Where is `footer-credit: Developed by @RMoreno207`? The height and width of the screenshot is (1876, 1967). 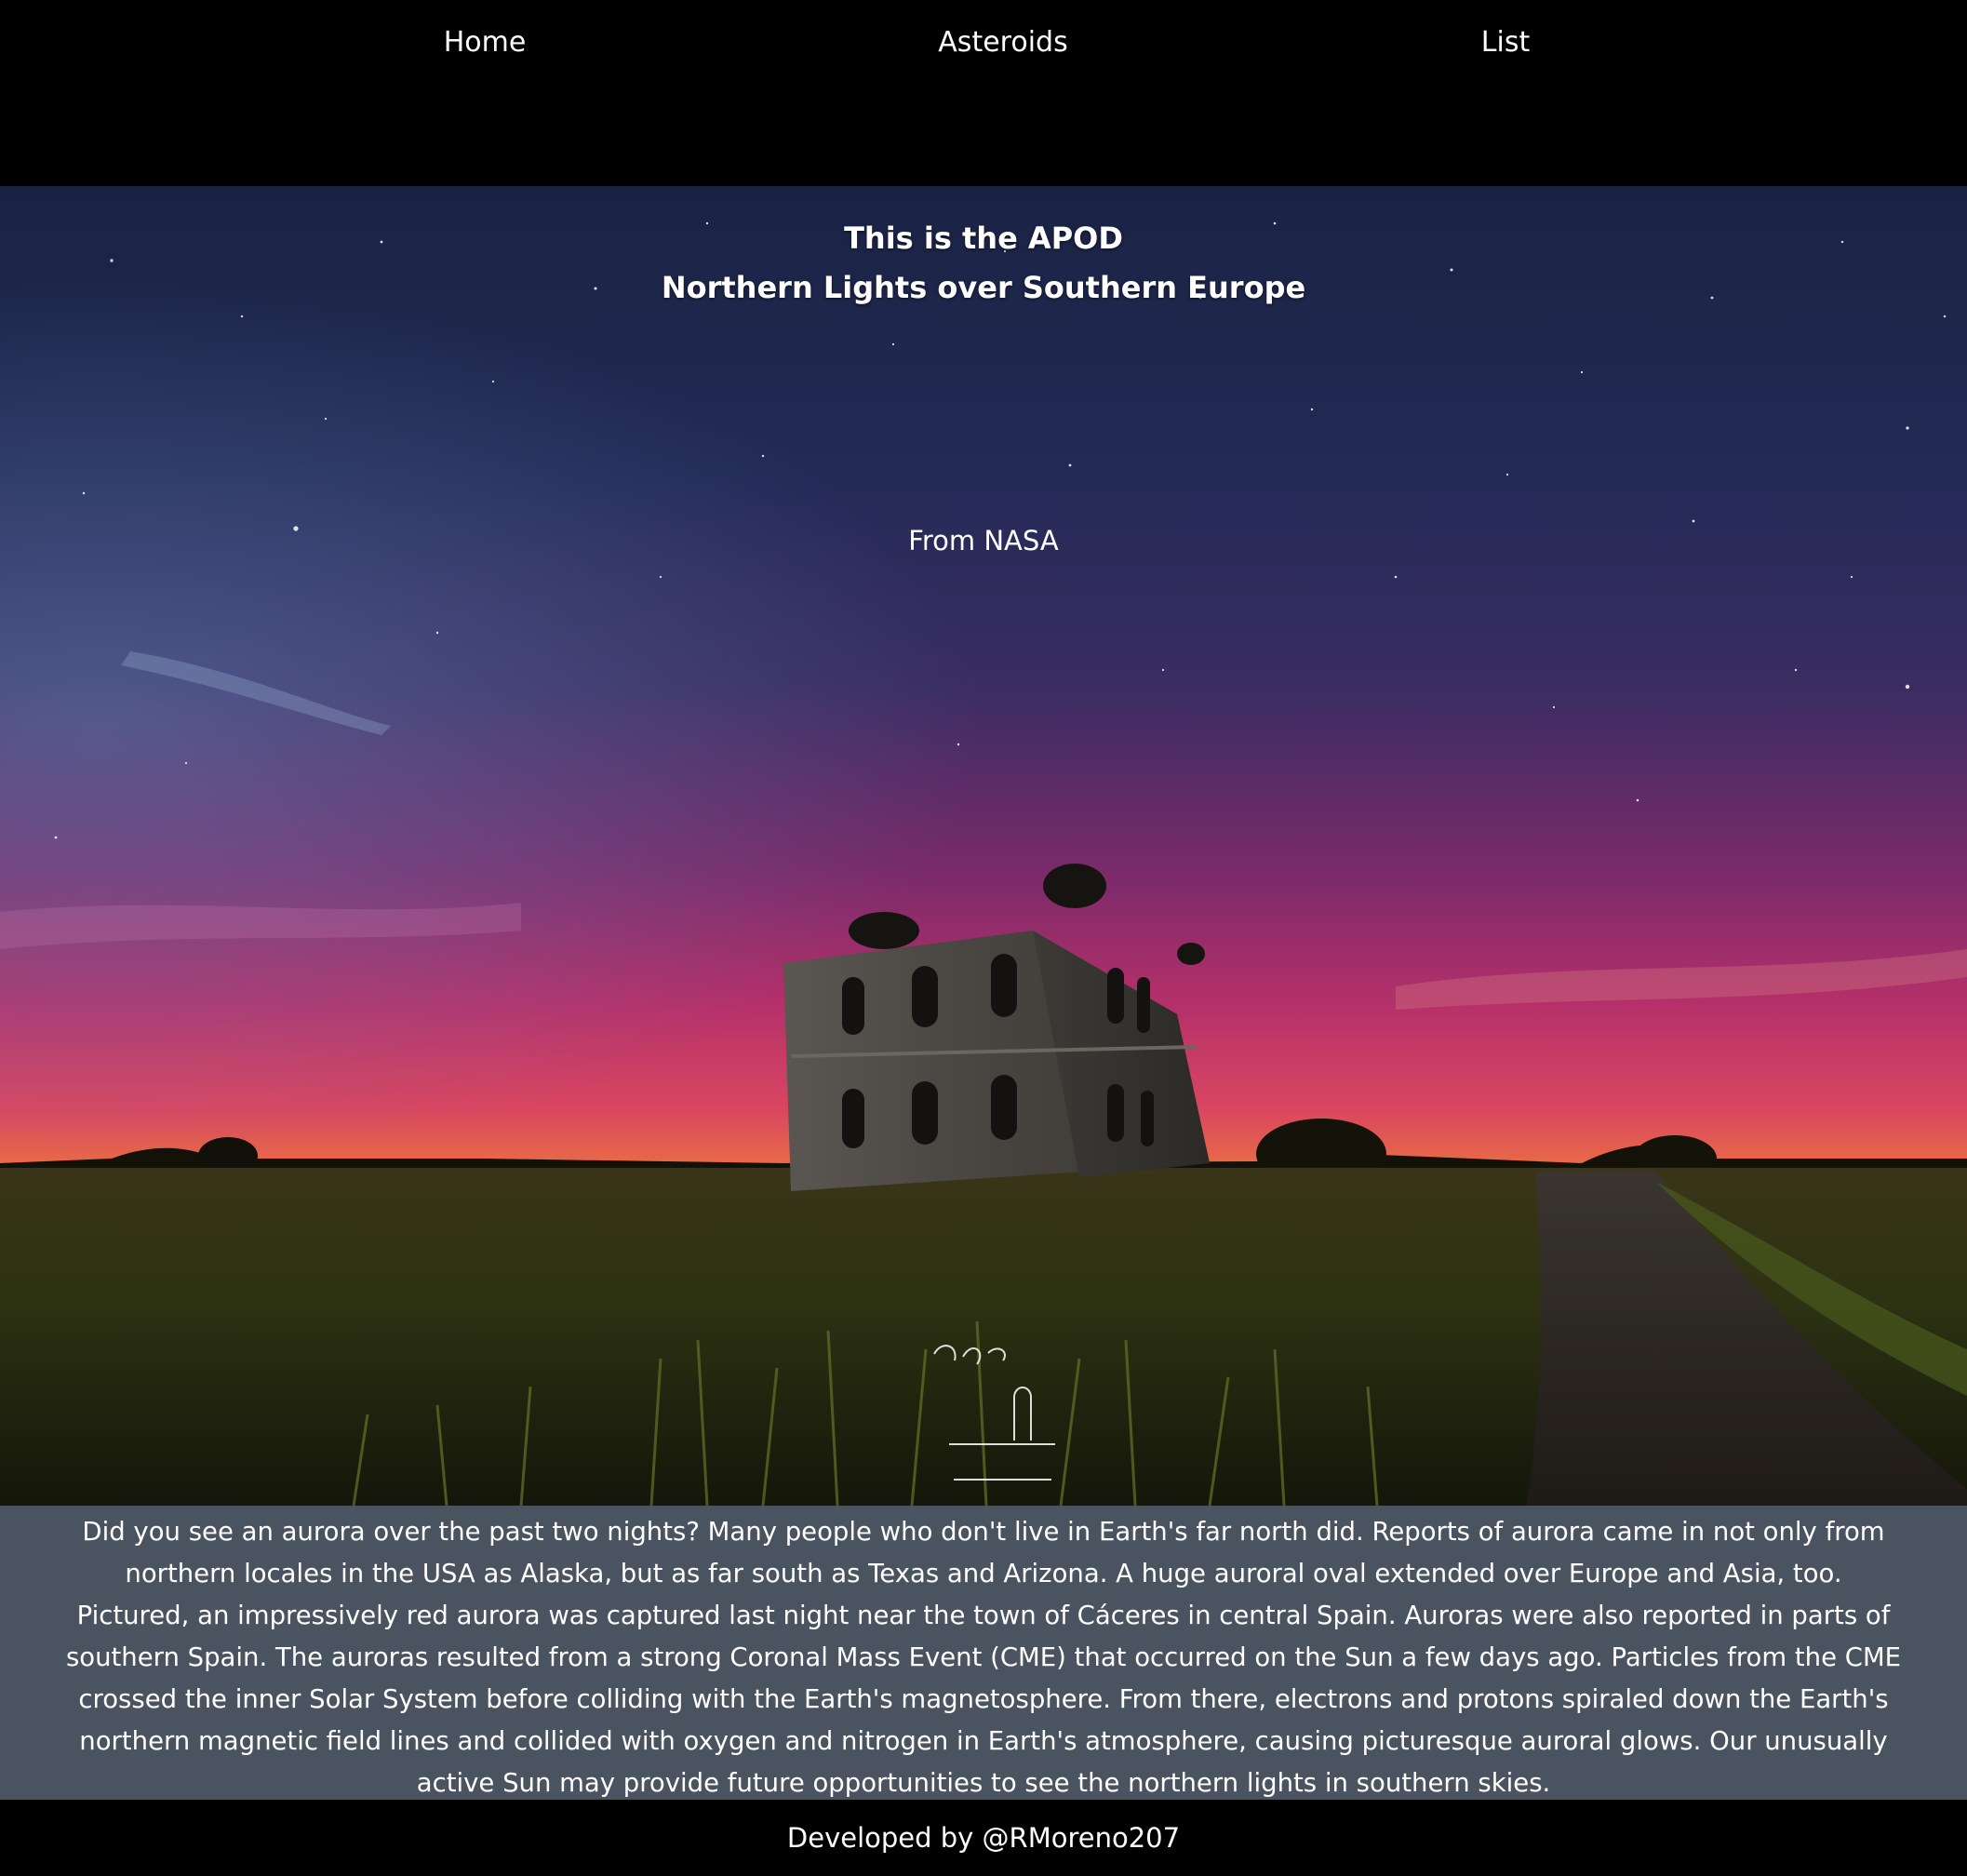 footer-credit: Developed by @RMoreno207 is located at coordinates (983, 1838).